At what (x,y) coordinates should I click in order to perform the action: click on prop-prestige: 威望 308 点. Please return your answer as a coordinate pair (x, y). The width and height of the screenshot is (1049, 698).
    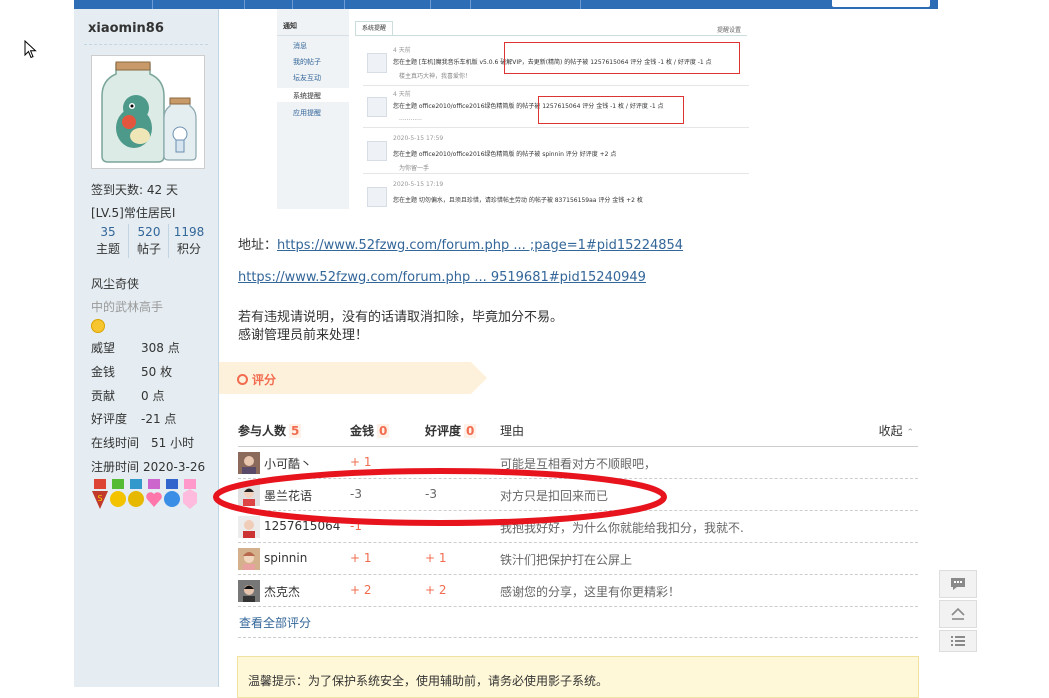
    Looking at the image, I should click on (135, 347).